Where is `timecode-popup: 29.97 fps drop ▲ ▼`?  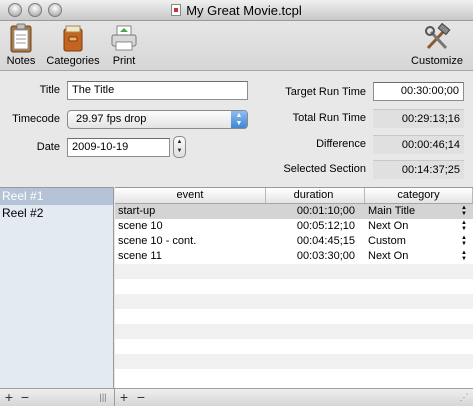
timecode-popup: 29.97 fps drop ▲ ▼ is located at coordinates (157, 119).